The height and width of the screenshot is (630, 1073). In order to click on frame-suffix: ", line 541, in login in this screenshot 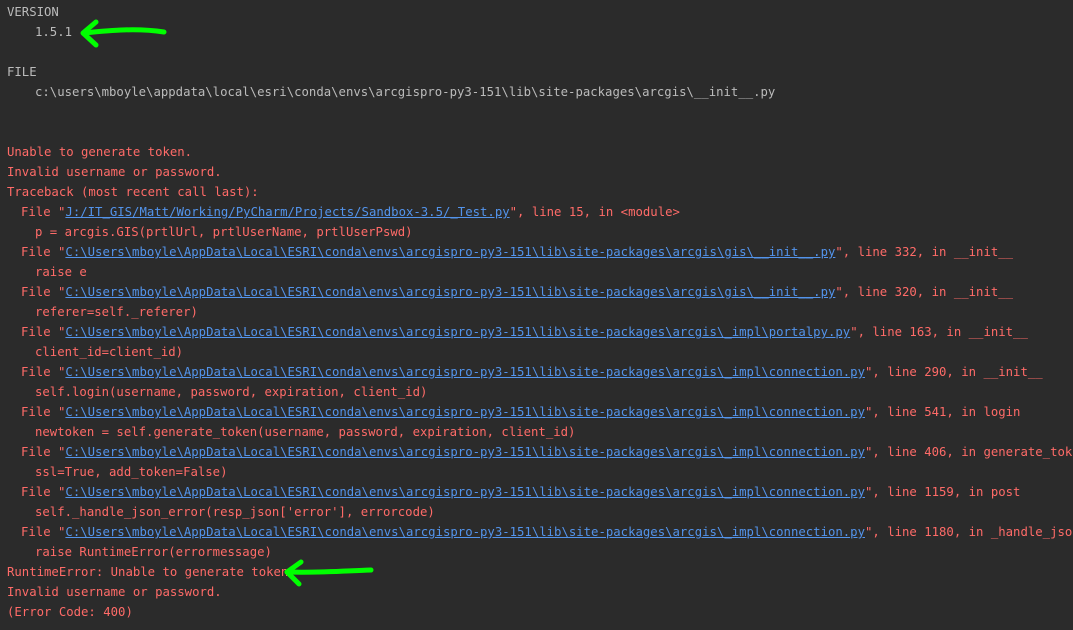, I will do `click(942, 412)`.